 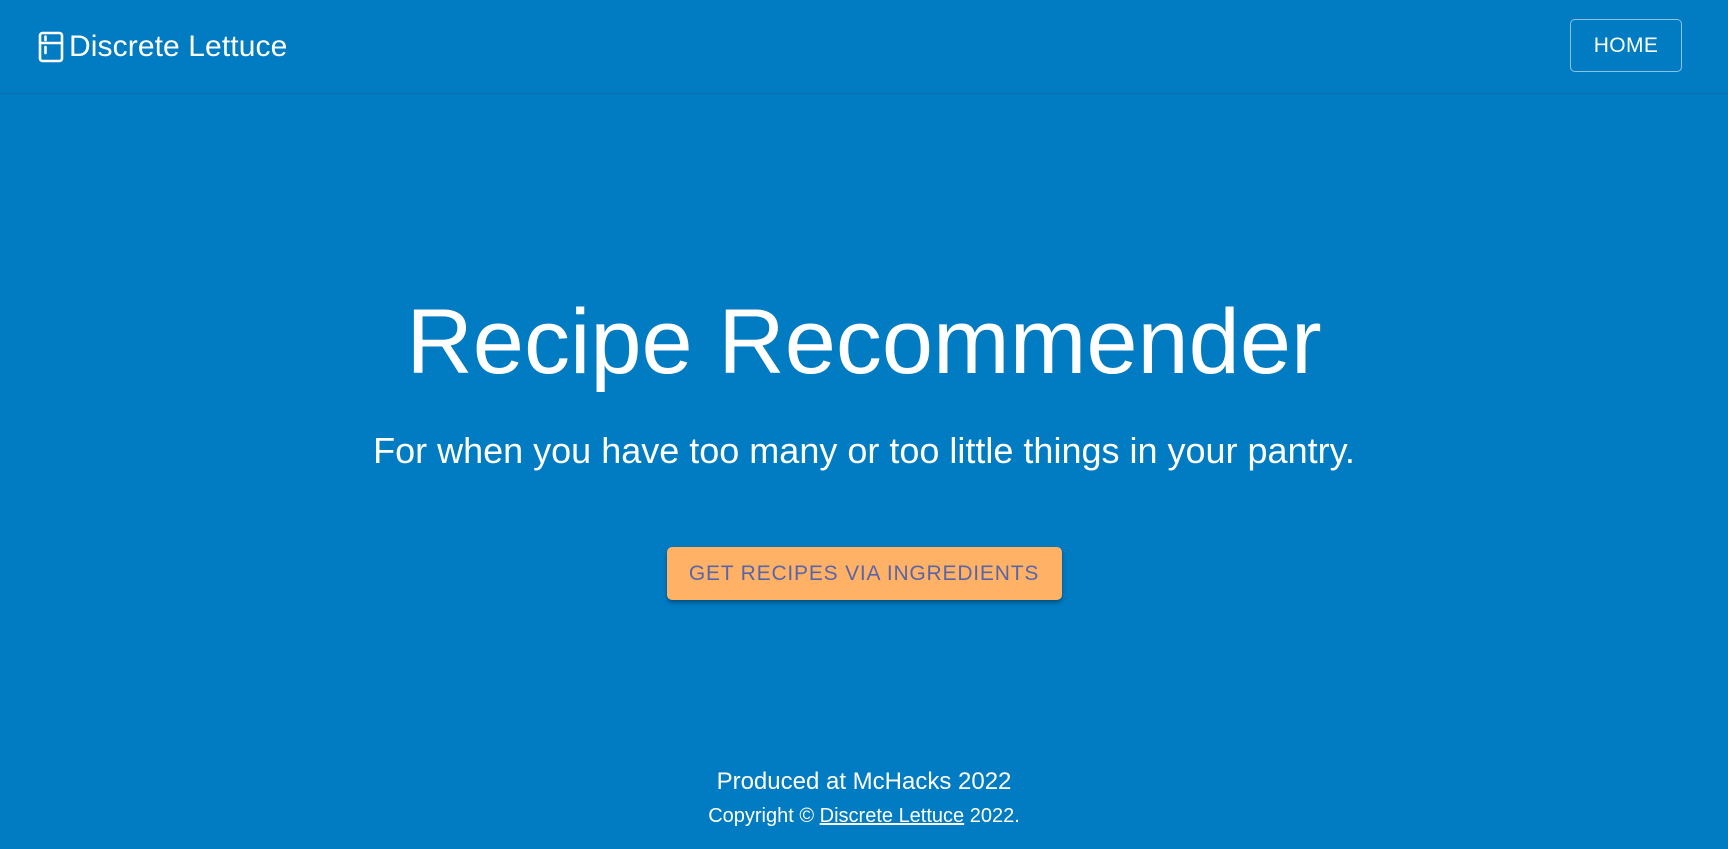 I want to click on copyright-link: Discrete Lettuce, so click(x=892, y=816).